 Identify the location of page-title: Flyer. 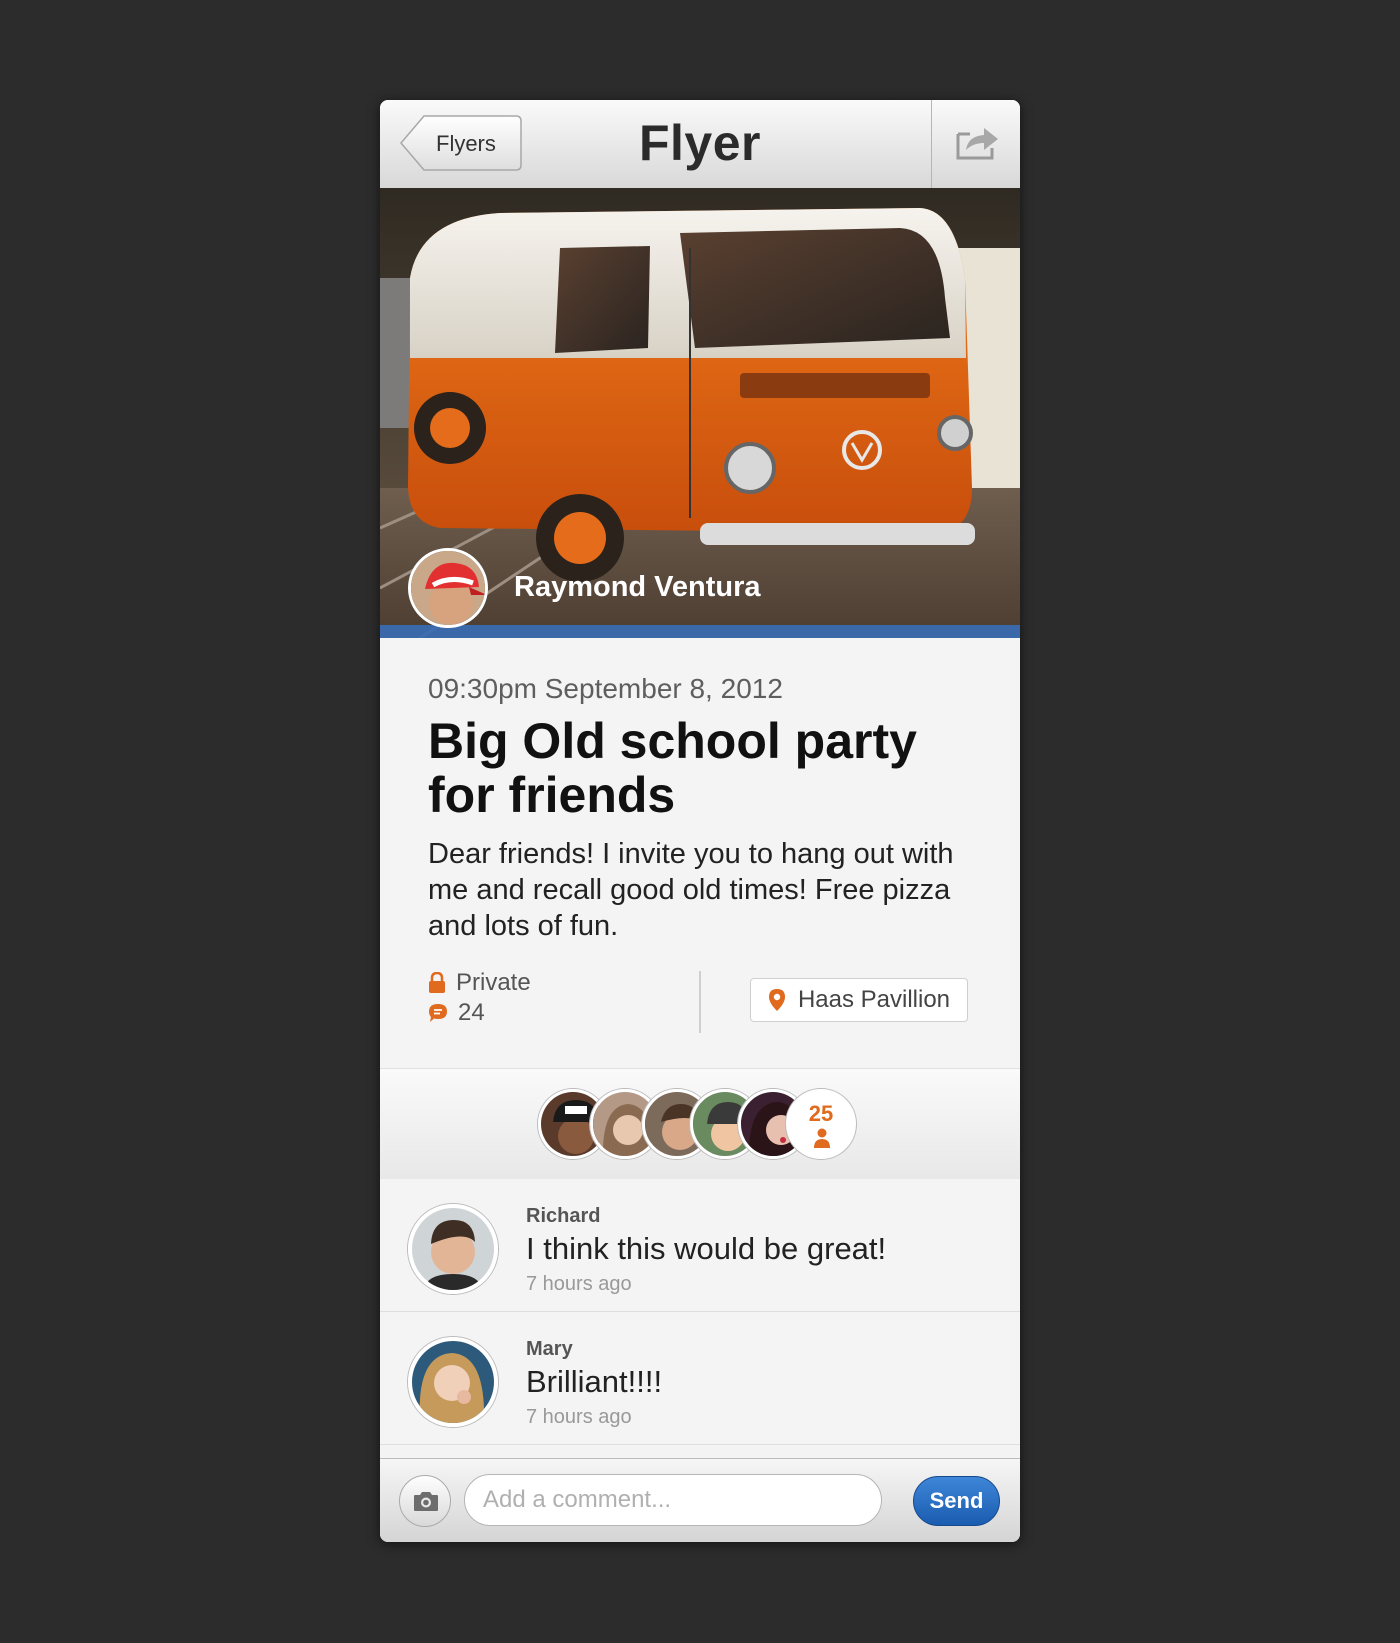
(699, 143).